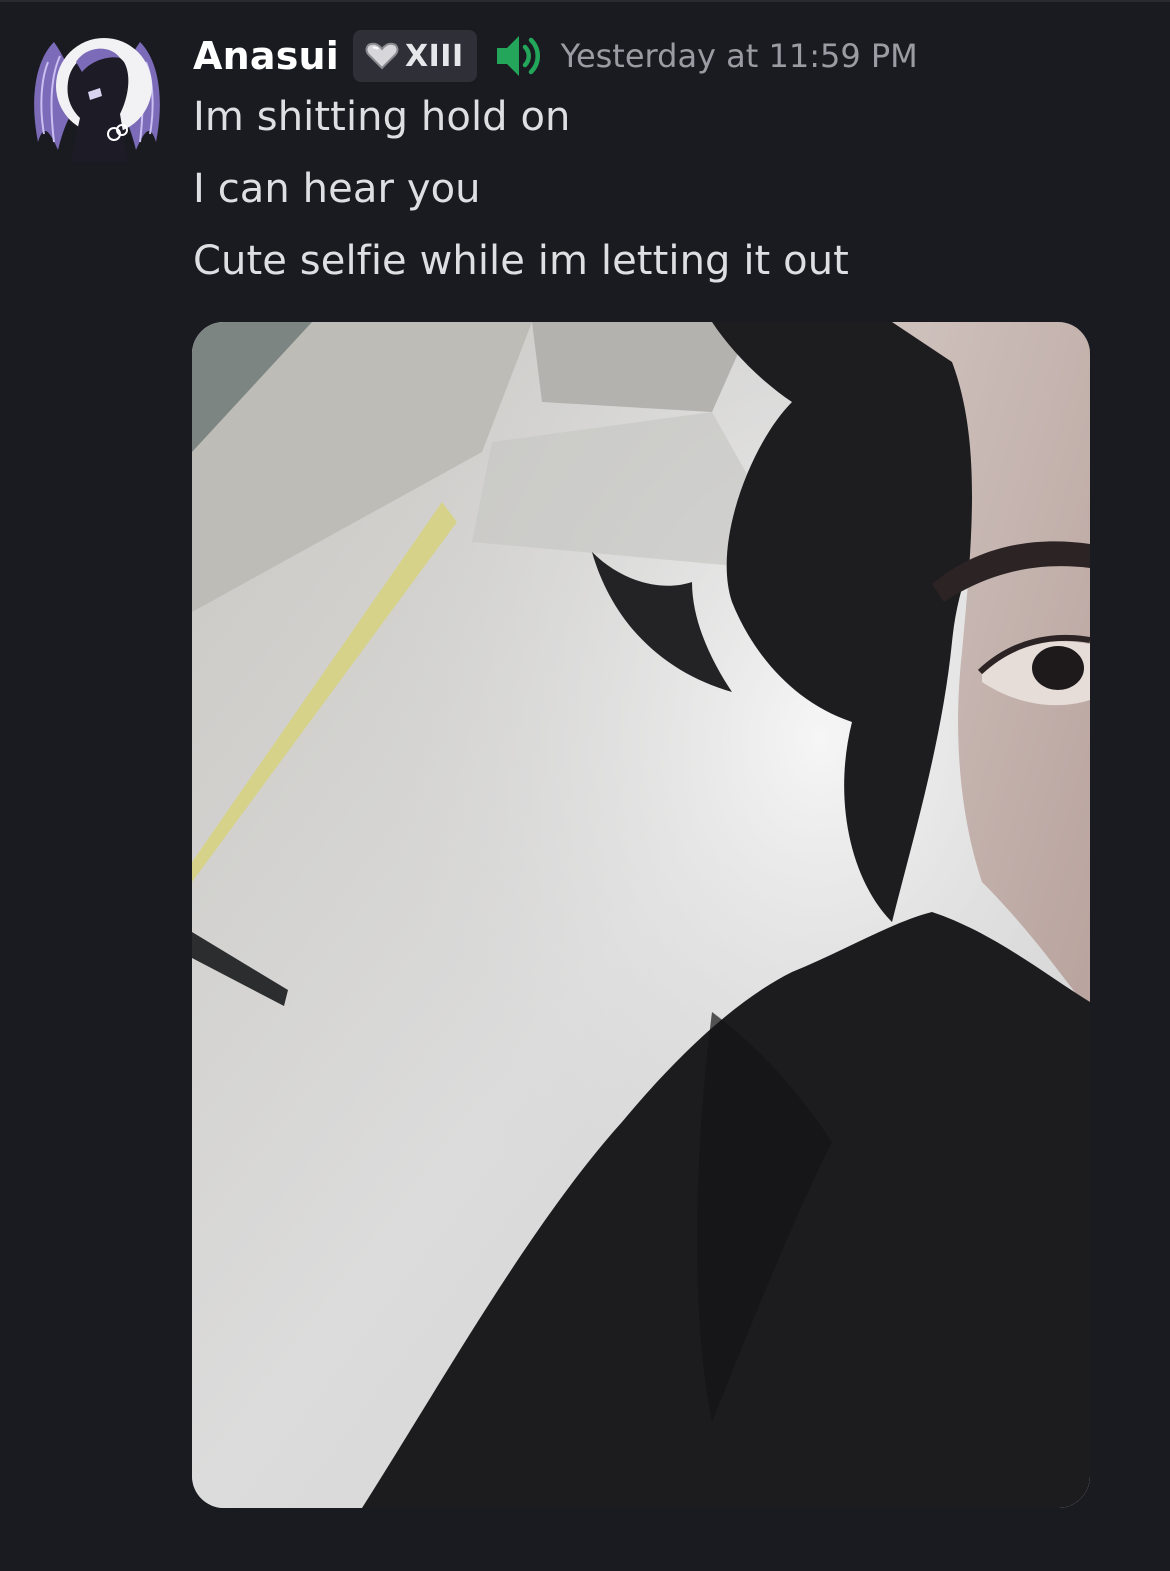 This screenshot has height=1571, width=1170. I want to click on voice-status, so click(519, 56).